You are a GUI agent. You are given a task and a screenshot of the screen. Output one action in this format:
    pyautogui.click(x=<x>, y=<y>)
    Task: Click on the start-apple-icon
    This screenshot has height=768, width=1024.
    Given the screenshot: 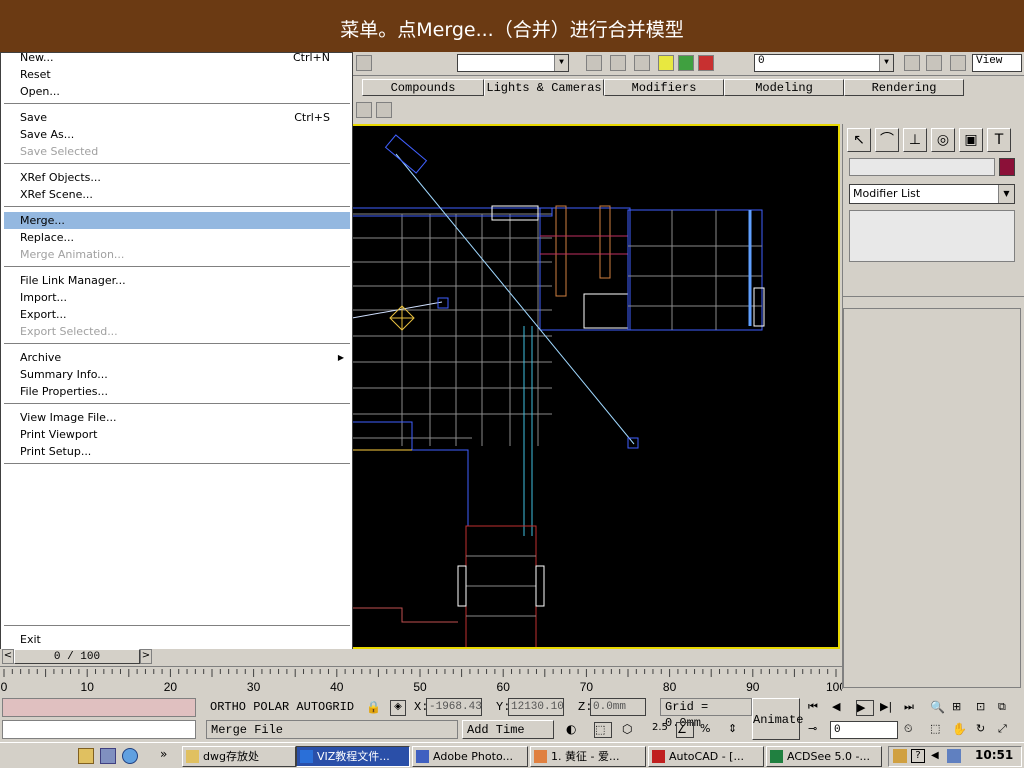 What is the action you would take?
    pyautogui.click(x=24, y=756)
    